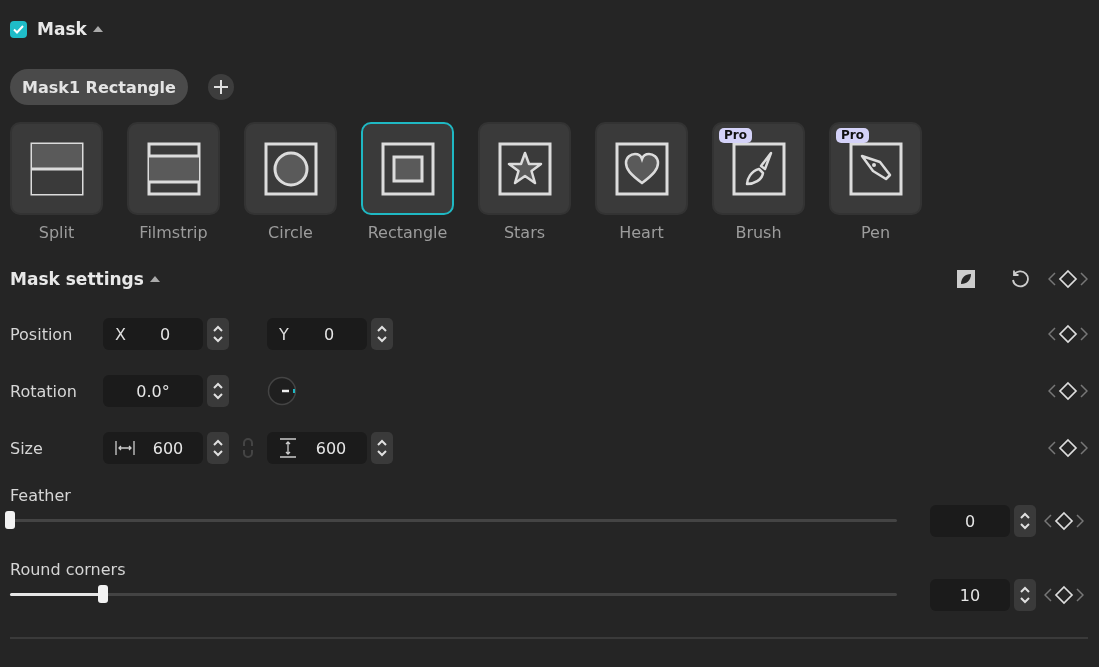  What do you see at coordinates (288, 448) in the screenshot?
I see `height-arrows-icon` at bounding box center [288, 448].